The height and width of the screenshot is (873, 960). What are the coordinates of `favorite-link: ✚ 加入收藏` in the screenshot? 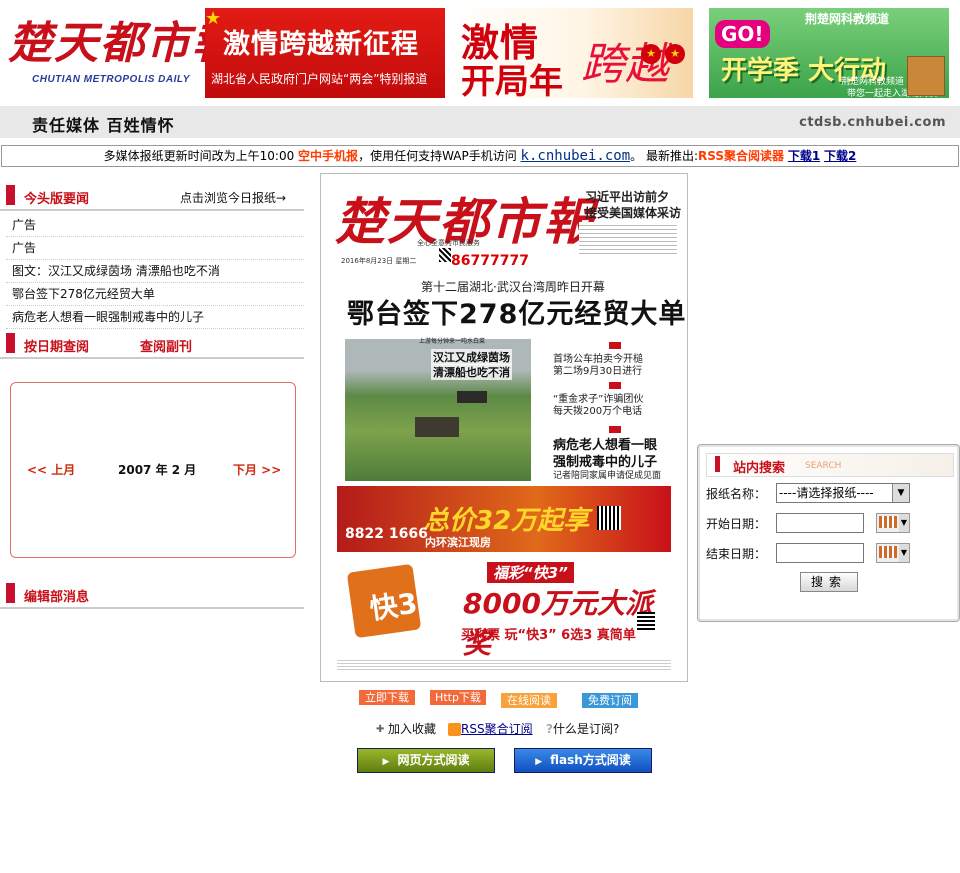 It's located at (406, 728).